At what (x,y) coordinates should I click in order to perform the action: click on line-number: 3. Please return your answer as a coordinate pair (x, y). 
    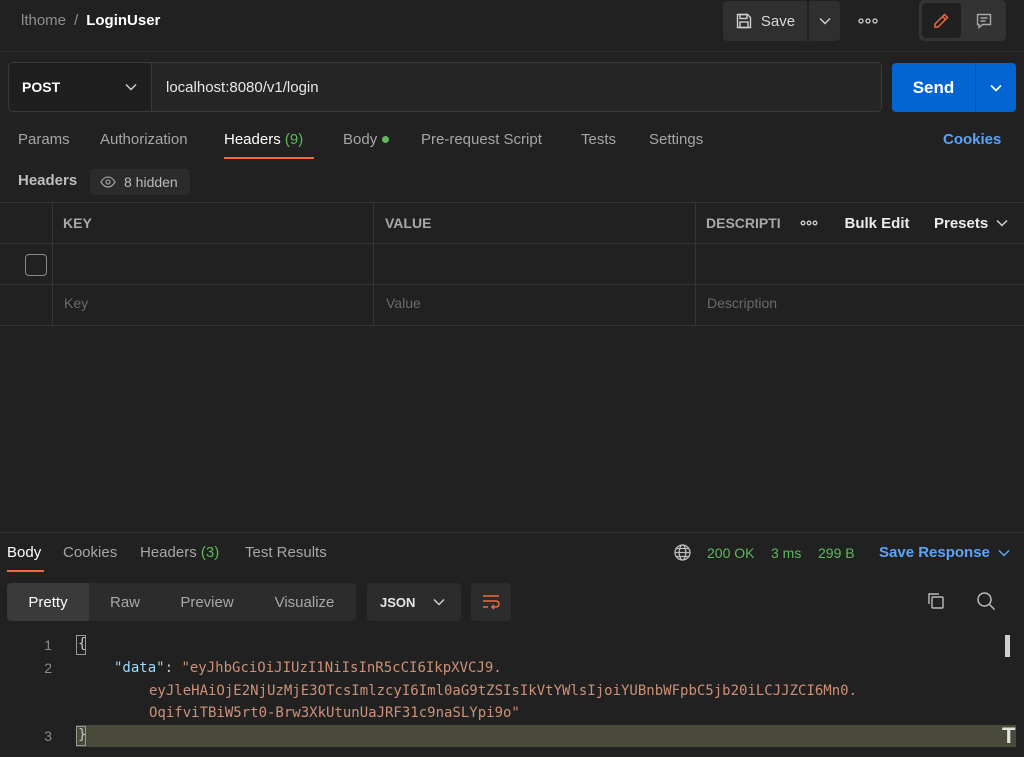
    Looking at the image, I should click on (48, 736).